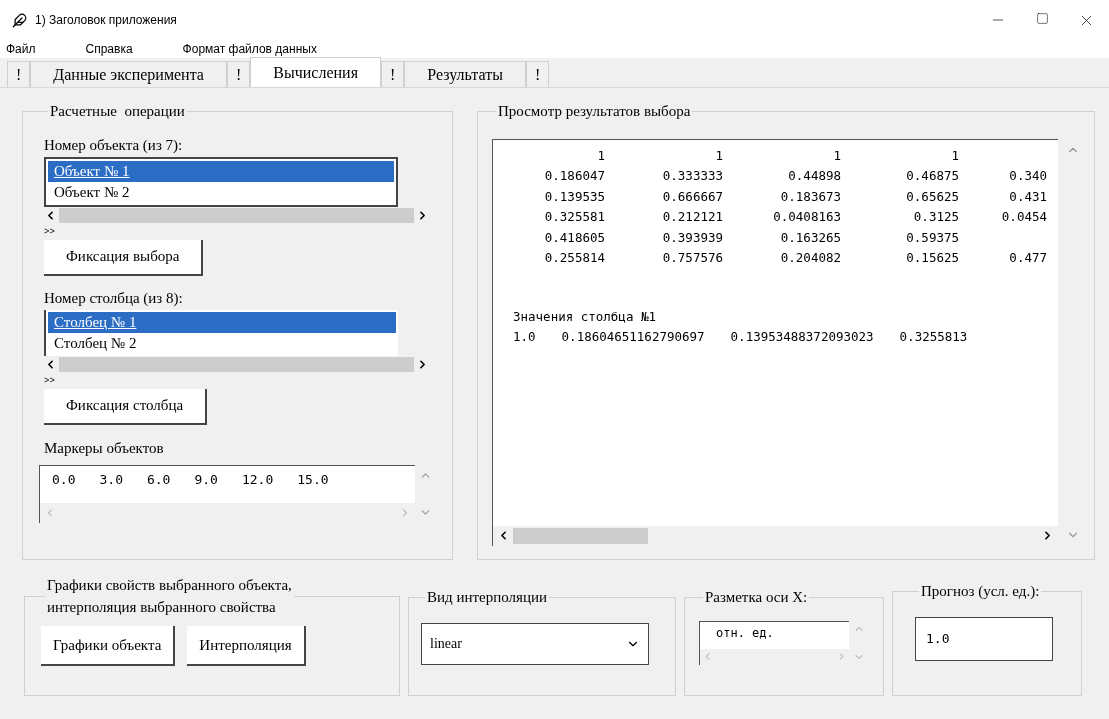 The width and height of the screenshot is (1109, 719). What do you see at coordinates (692, 196) in the screenshot?
I see `result-cell-text: 0.666667` at bounding box center [692, 196].